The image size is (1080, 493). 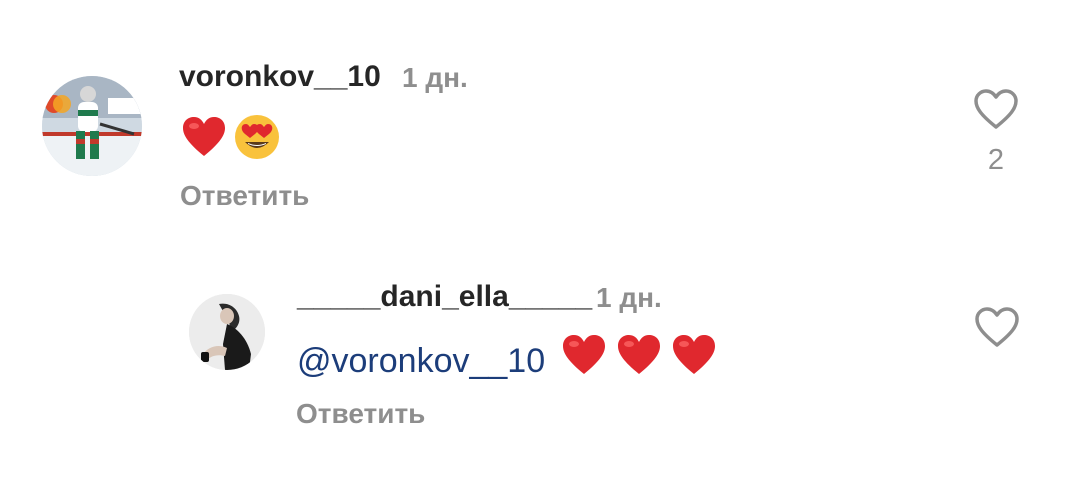 What do you see at coordinates (280, 77) in the screenshot?
I see `comment-username: voronkov__10` at bounding box center [280, 77].